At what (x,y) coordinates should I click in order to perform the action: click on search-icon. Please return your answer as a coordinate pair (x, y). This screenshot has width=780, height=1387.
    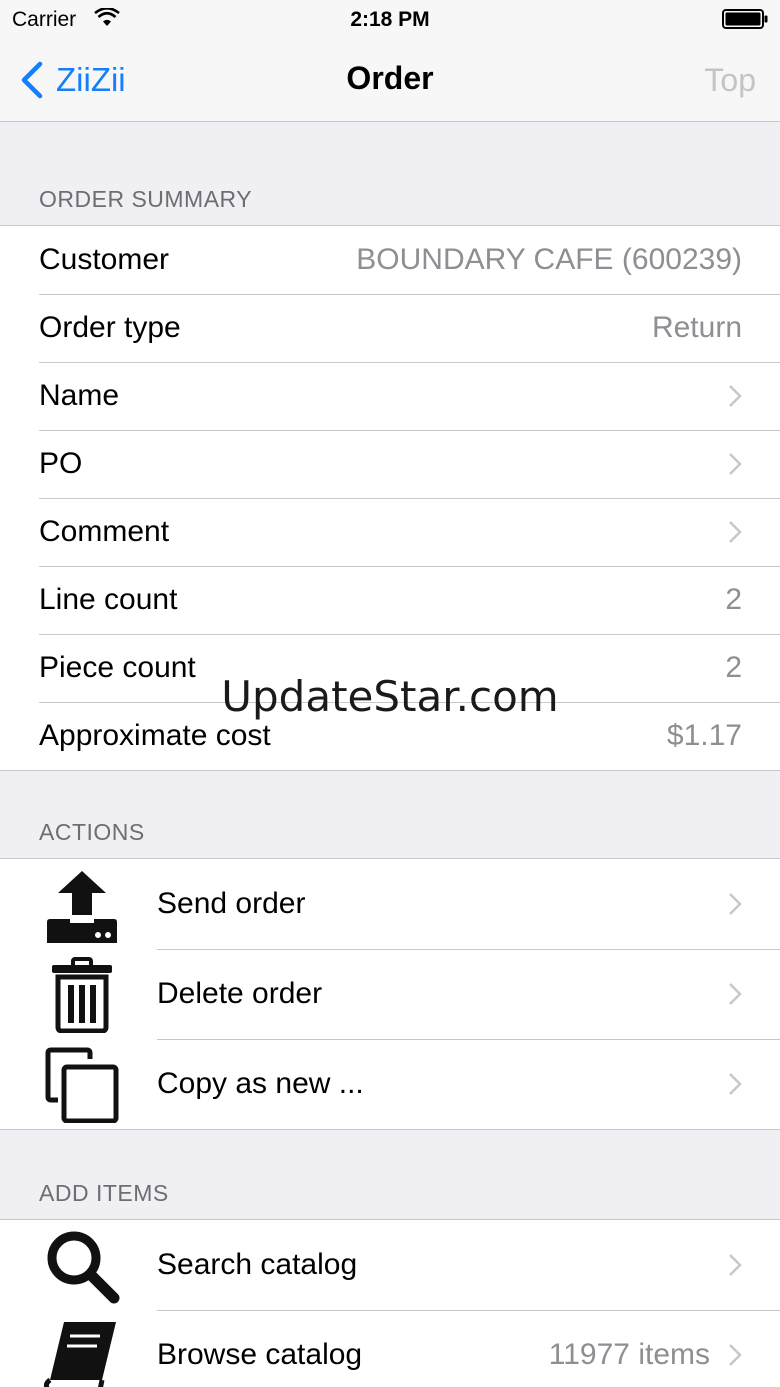
    Looking at the image, I should click on (83, 1267).